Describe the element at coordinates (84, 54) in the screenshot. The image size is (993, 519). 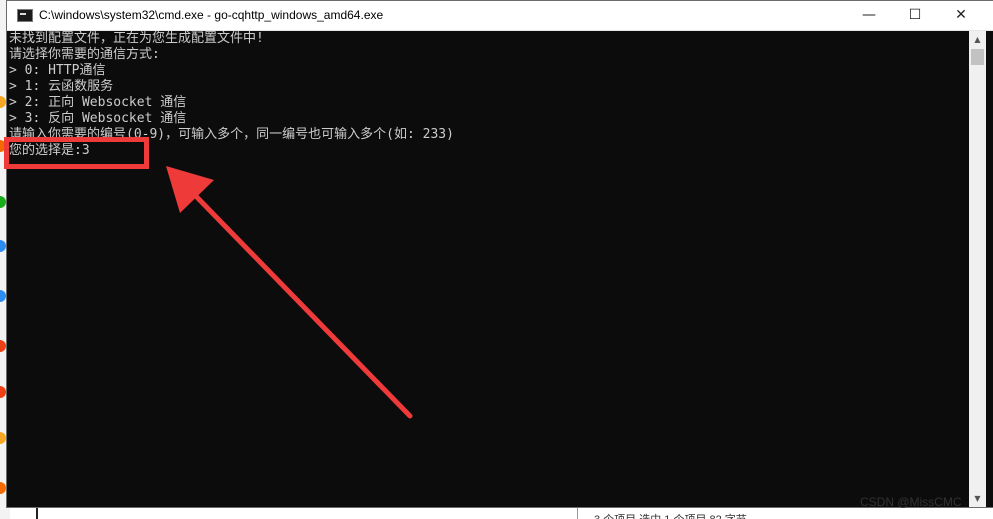
I see `terminal-line: 请选择你需要的通信方式:` at that location.